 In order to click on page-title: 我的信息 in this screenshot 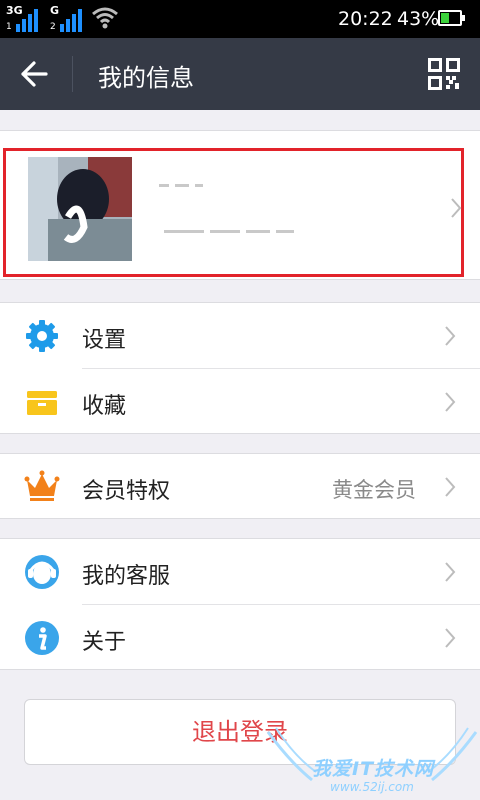, I will do `click(146, 78)`.